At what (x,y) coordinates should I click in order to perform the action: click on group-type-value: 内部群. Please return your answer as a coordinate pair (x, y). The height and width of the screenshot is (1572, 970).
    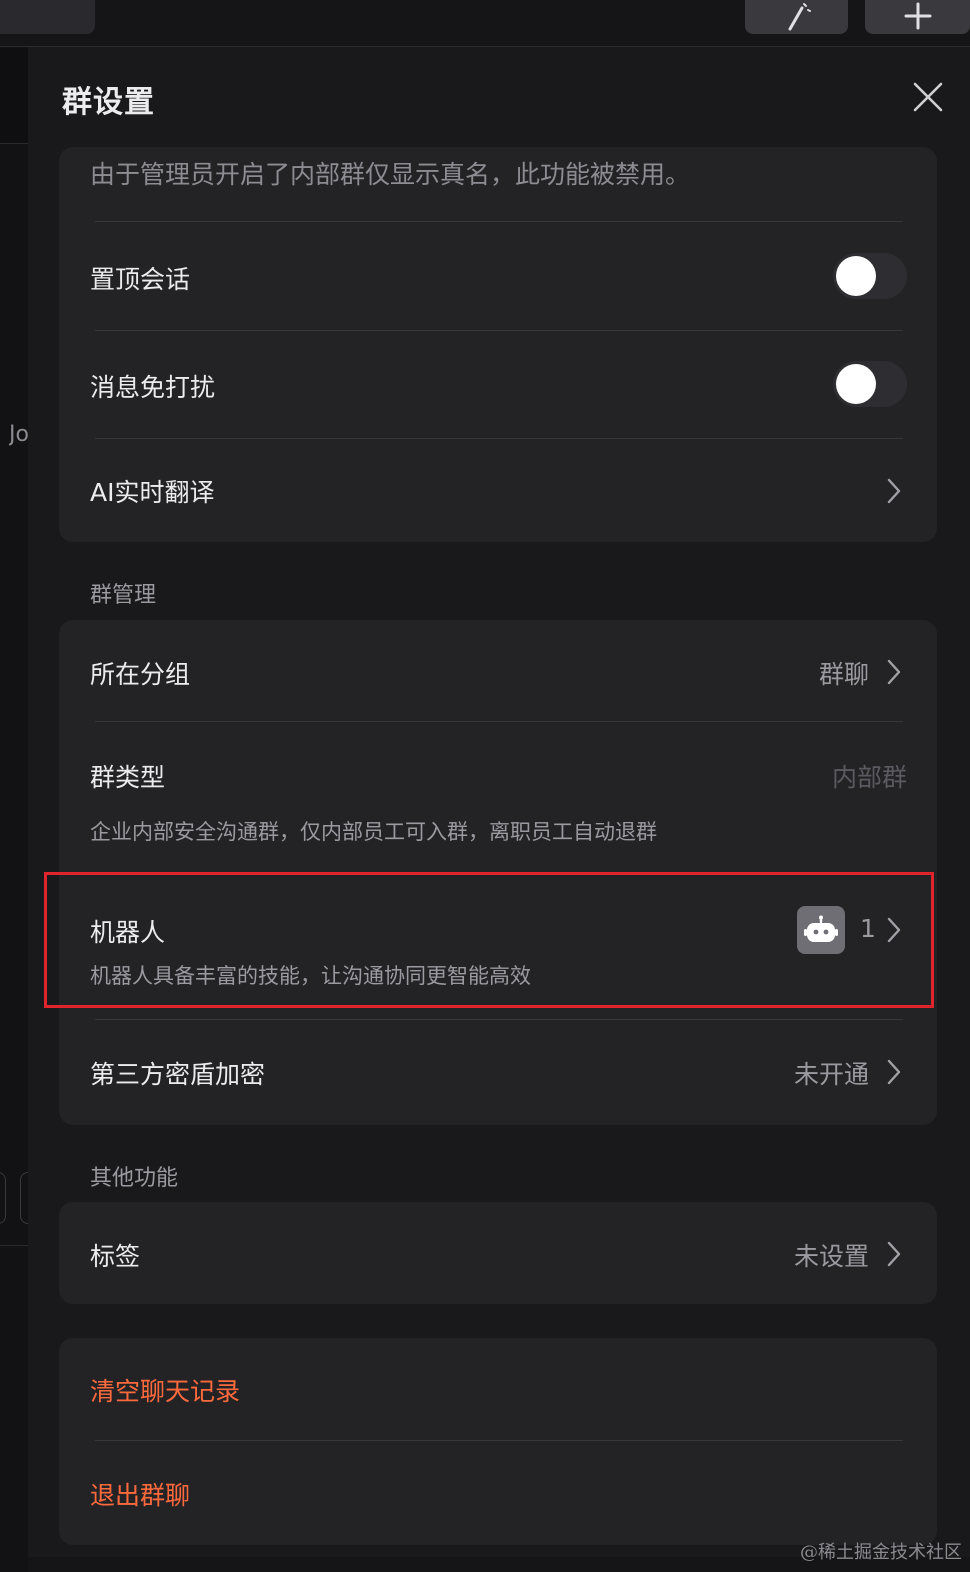
    Looking at the image, I should click on (869, 777).